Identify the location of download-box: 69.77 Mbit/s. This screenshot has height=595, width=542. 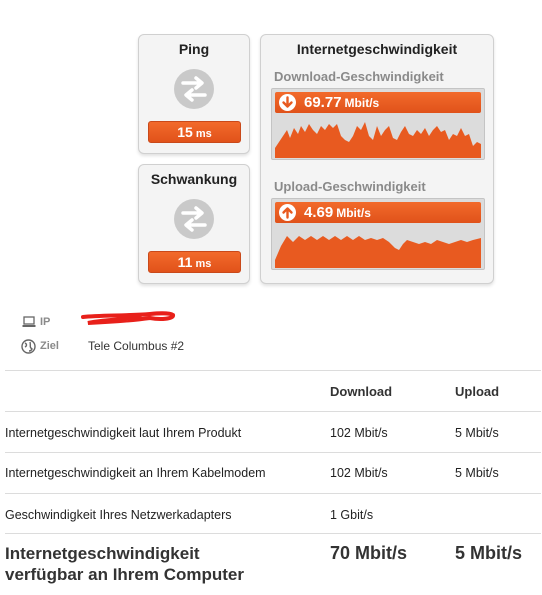
(378, 124).